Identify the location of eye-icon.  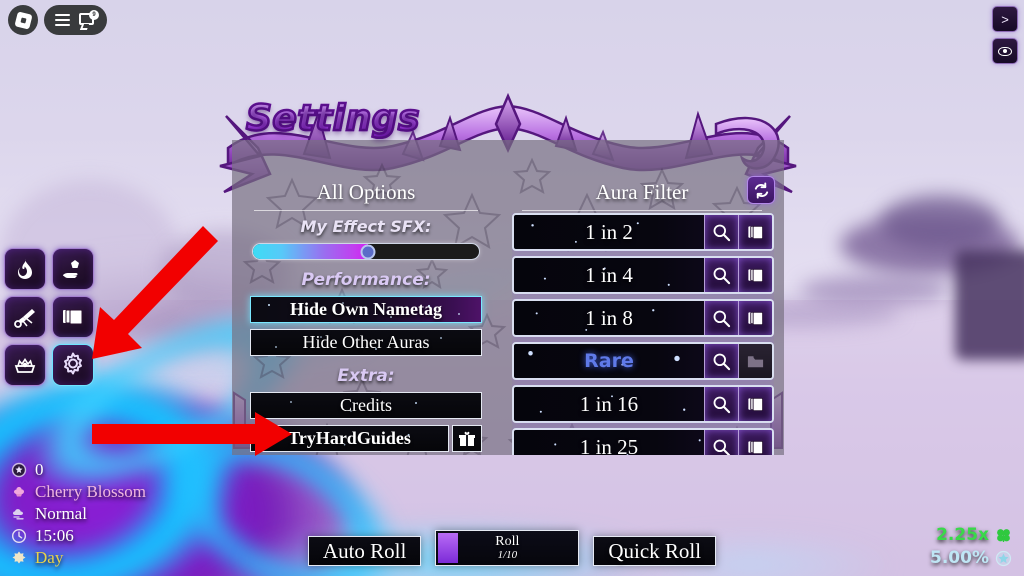
(1005, 51).